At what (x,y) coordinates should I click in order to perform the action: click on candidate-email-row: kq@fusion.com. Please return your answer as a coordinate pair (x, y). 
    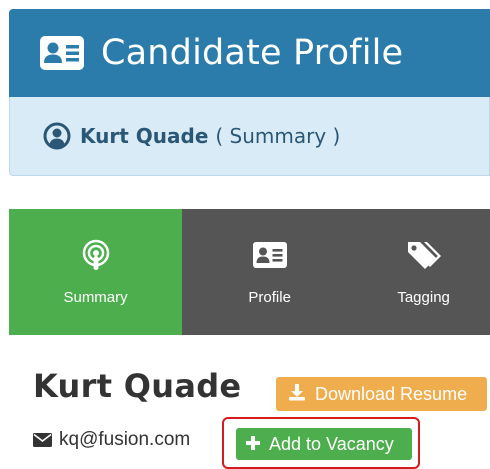
    Looking at the image, I should click on (111, 440).